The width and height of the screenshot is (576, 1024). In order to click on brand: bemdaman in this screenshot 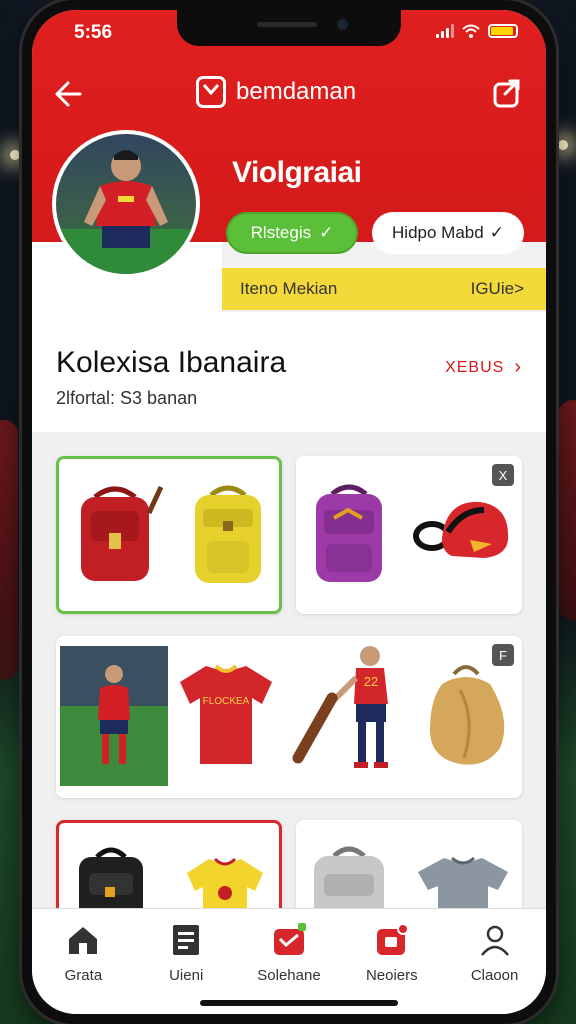, I will do `click(276, 92)`.